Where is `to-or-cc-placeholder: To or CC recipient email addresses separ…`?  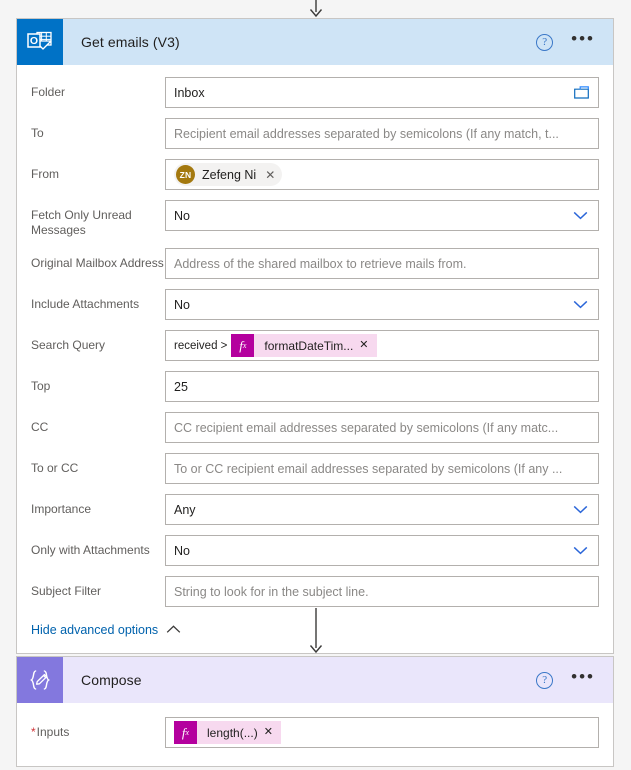 to-or-cc-placeholder: To or CC recipient email addresses separ… is located at coordinates (368, 468).